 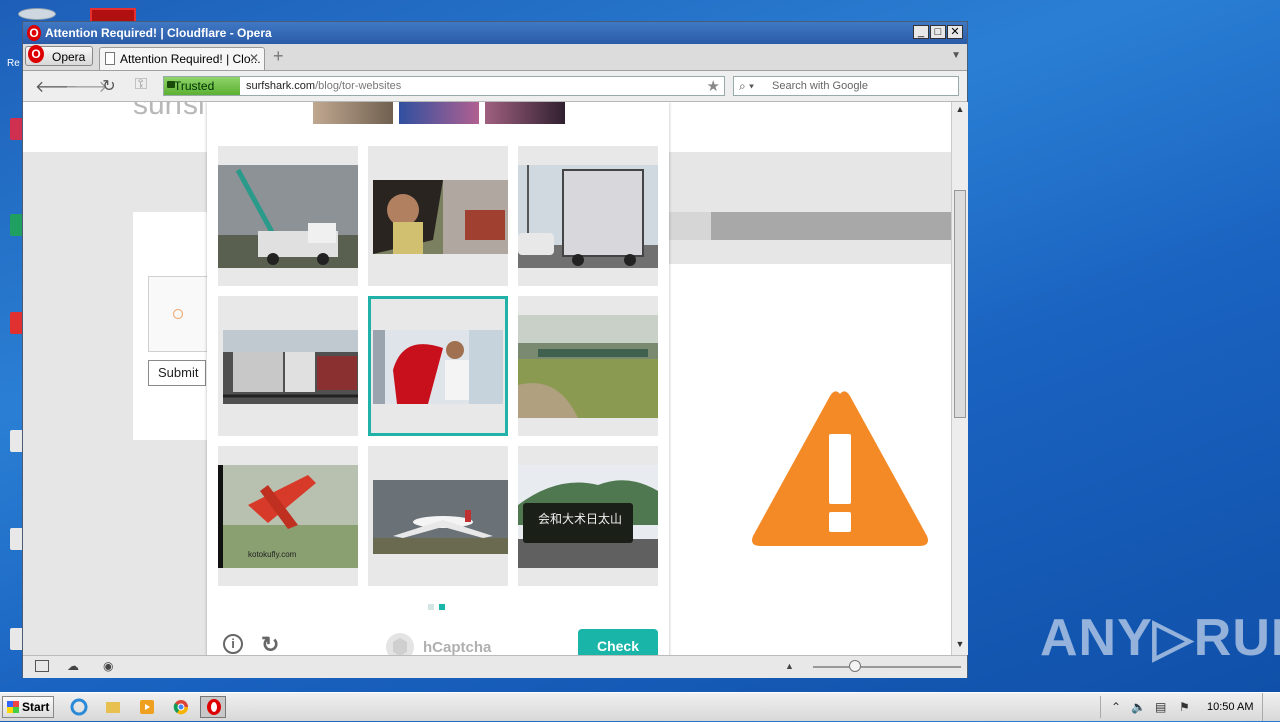 What do you see at coordinates (1271, 707) in the screenshot?
I see `show-desktop-button` at bounding box center [1271, 707].